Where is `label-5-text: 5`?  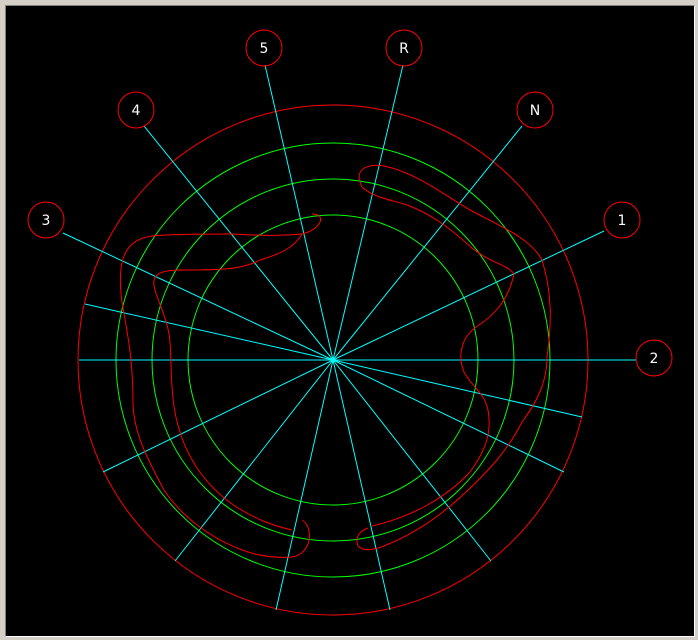
label-5-text: 5 is located at coordinates (264, 49).